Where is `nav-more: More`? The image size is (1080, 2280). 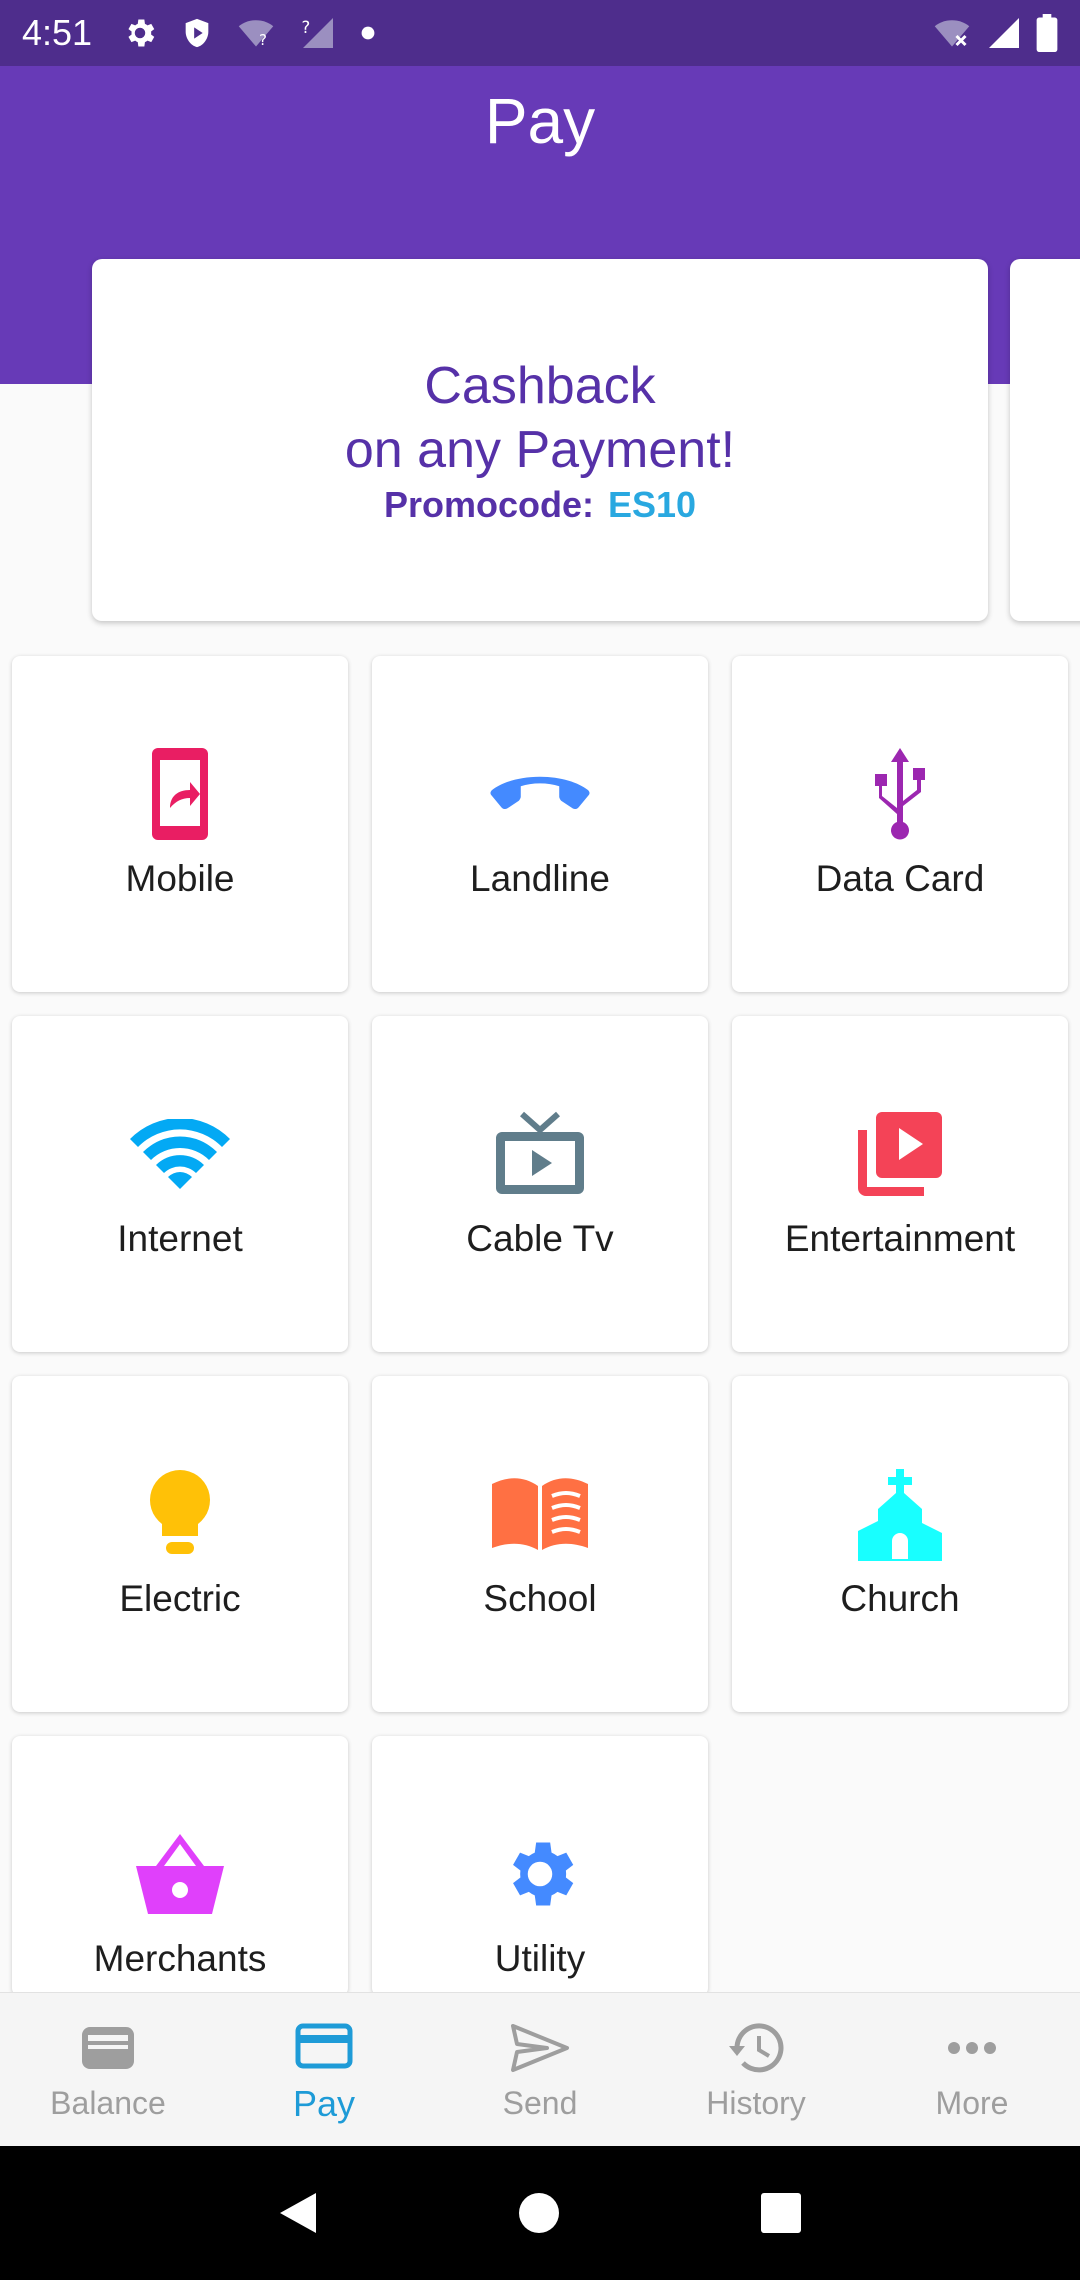
nav-more: More is located at coordinates (972, 2069).